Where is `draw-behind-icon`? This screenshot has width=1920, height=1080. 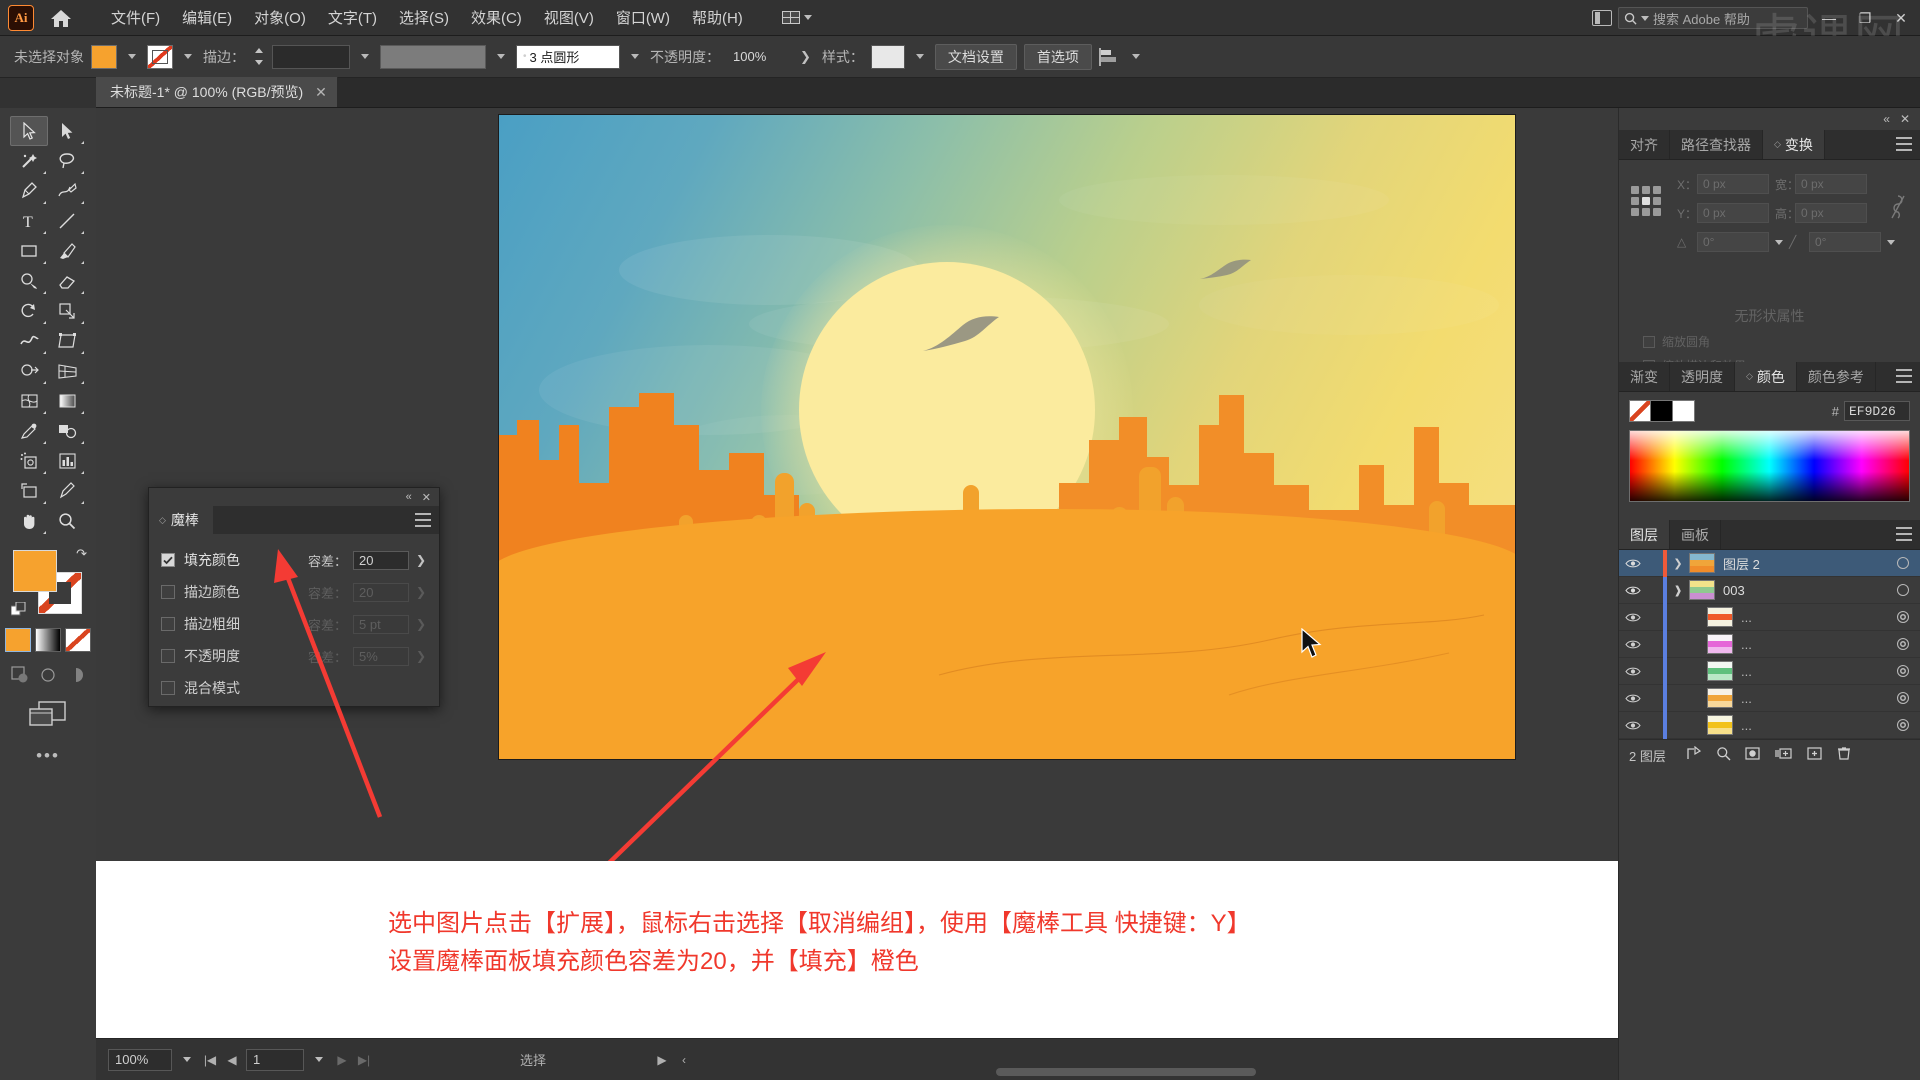
draw-behind-icon is located at coordinates (48, 675).